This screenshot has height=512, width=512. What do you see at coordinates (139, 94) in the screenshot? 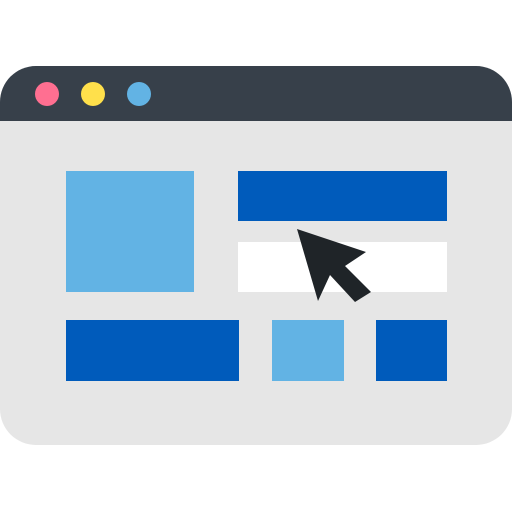
I see `maximize-dot-icon` at bounding box center [139, 94].